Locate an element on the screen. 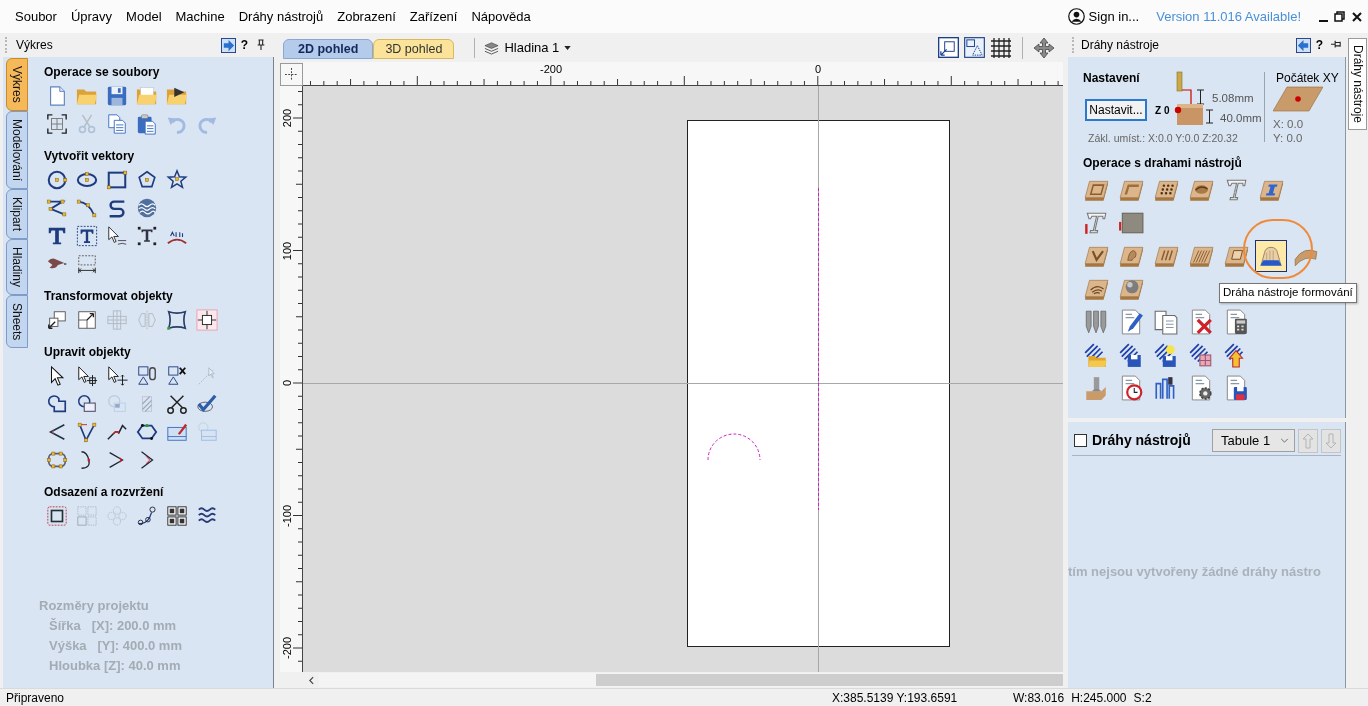 The height and width of the screenshot is (706, 1368). cursor-position: X:385.5139 Y:193.6591 is located at coordinates (895, 697).